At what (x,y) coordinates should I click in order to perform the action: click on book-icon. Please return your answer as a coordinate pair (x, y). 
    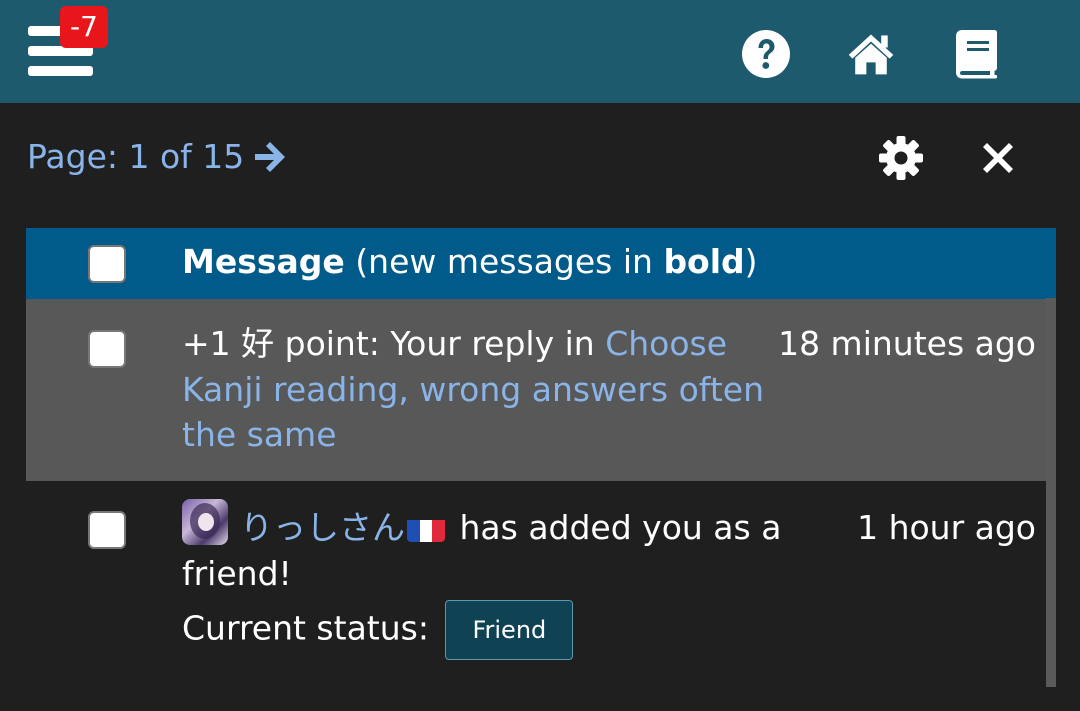
    Looking at the image, I should click on (976, 54).